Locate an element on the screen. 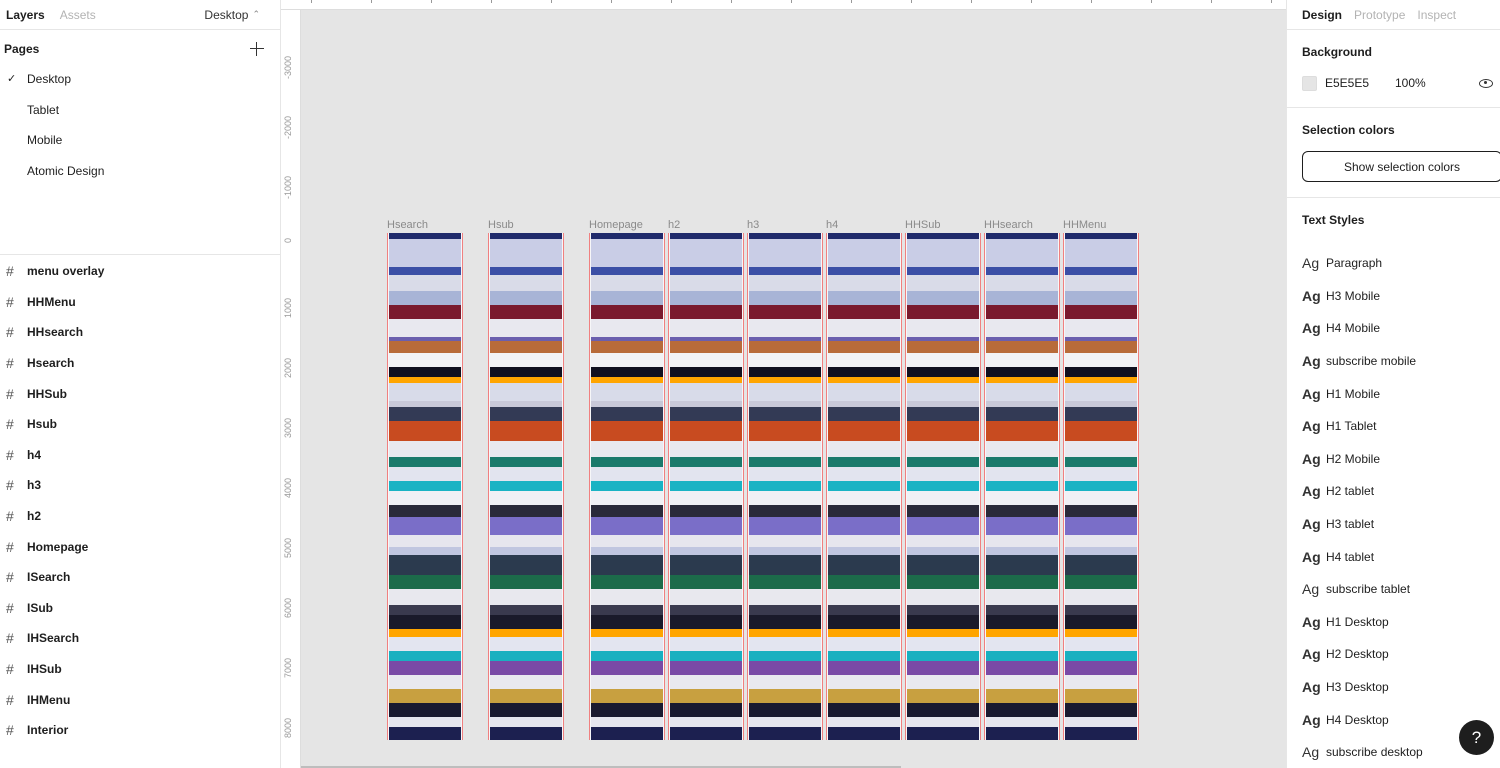 The width and height of the screenshot is (1500, 768). ruler-label: 7000 is located at coordinates (288, 668).